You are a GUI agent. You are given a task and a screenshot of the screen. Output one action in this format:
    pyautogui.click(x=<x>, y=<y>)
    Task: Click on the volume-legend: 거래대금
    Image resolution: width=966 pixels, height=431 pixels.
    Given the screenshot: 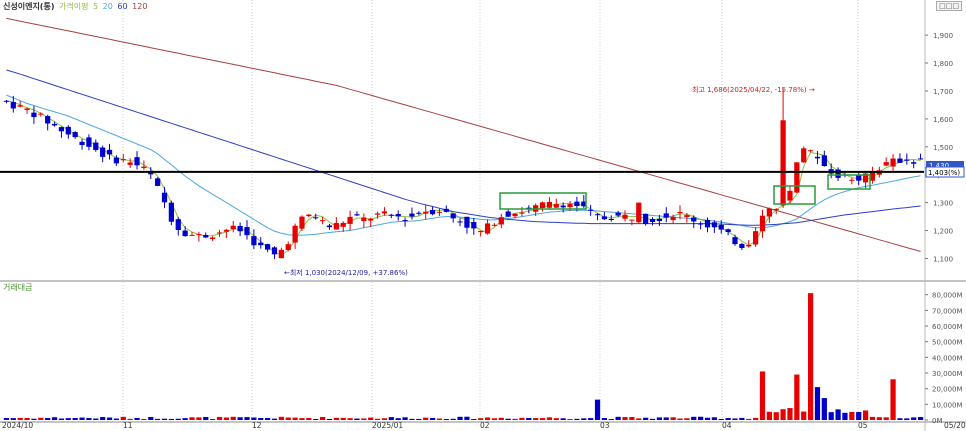 What is the action you would take?
    pyautogui.click(x=18, y=287)
    